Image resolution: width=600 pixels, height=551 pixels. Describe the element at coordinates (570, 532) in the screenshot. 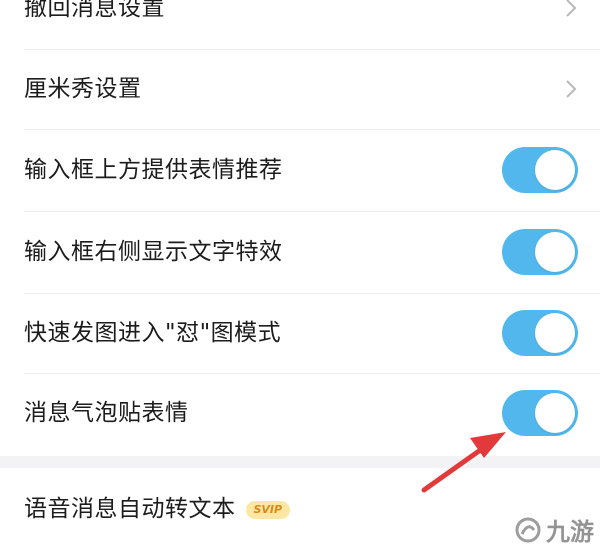

I see `watermark-text: 九游` at that location.